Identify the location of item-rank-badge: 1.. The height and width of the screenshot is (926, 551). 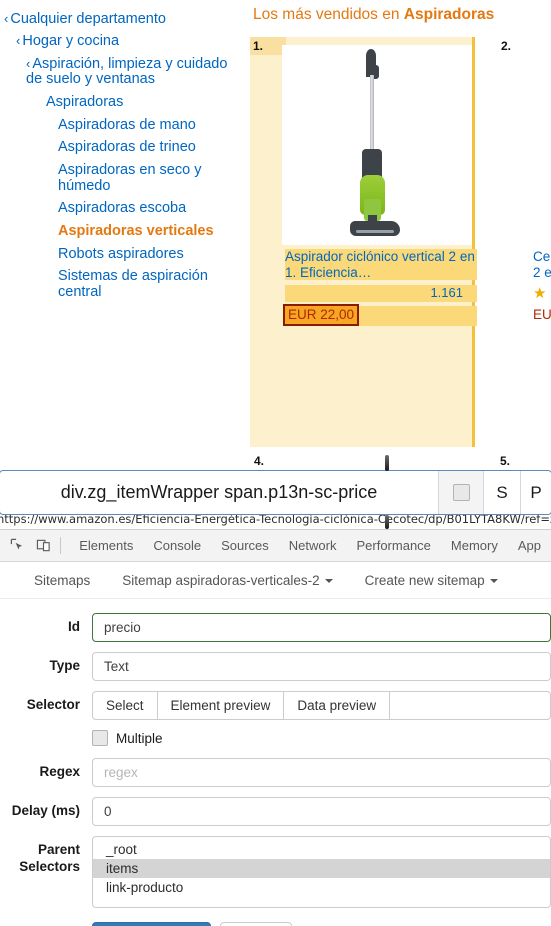
(268, 46).